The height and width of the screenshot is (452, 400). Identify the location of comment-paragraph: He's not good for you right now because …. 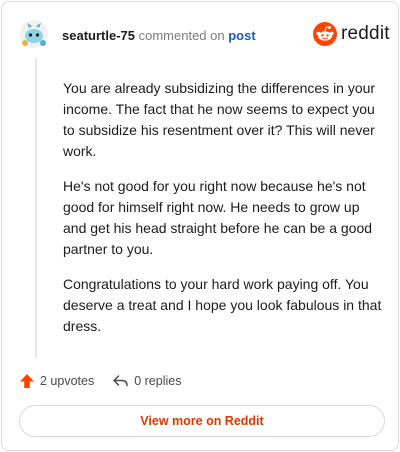
(218, 217).